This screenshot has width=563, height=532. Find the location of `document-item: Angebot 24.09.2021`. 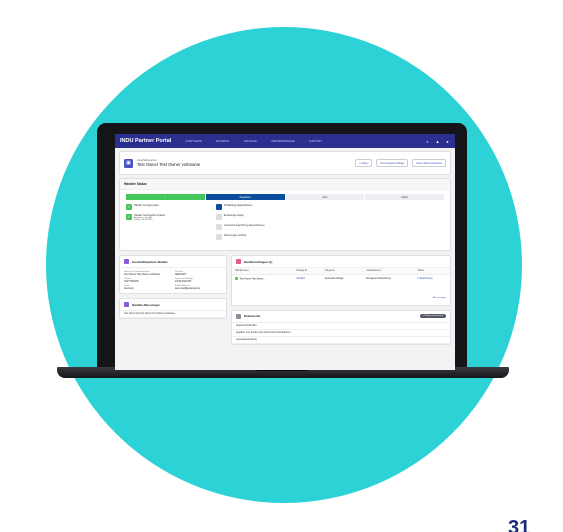

document-item: Angebot 24.09.2021 is located at coordinates (341, 326).